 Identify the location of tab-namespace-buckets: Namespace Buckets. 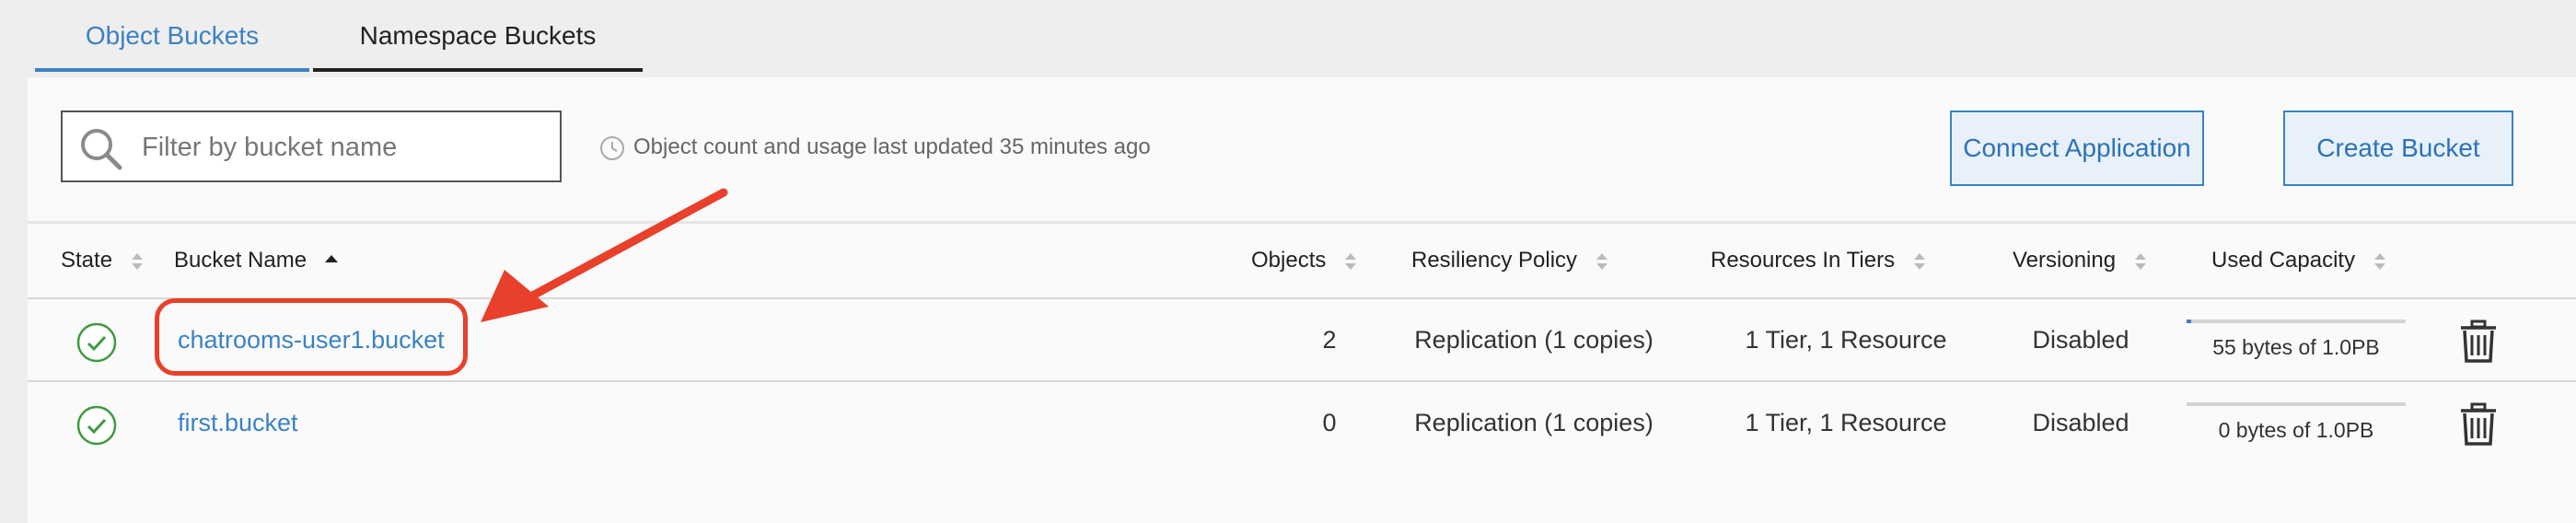
(478, 36).